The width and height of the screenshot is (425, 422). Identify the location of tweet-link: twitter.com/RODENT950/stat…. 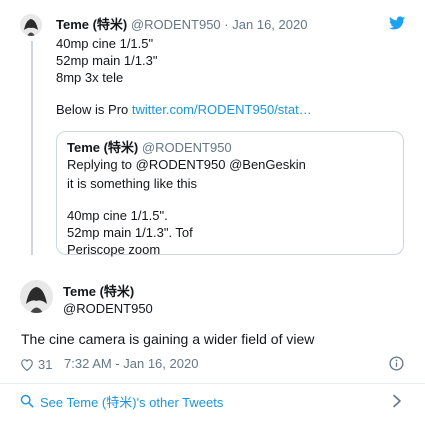
(222, 109).